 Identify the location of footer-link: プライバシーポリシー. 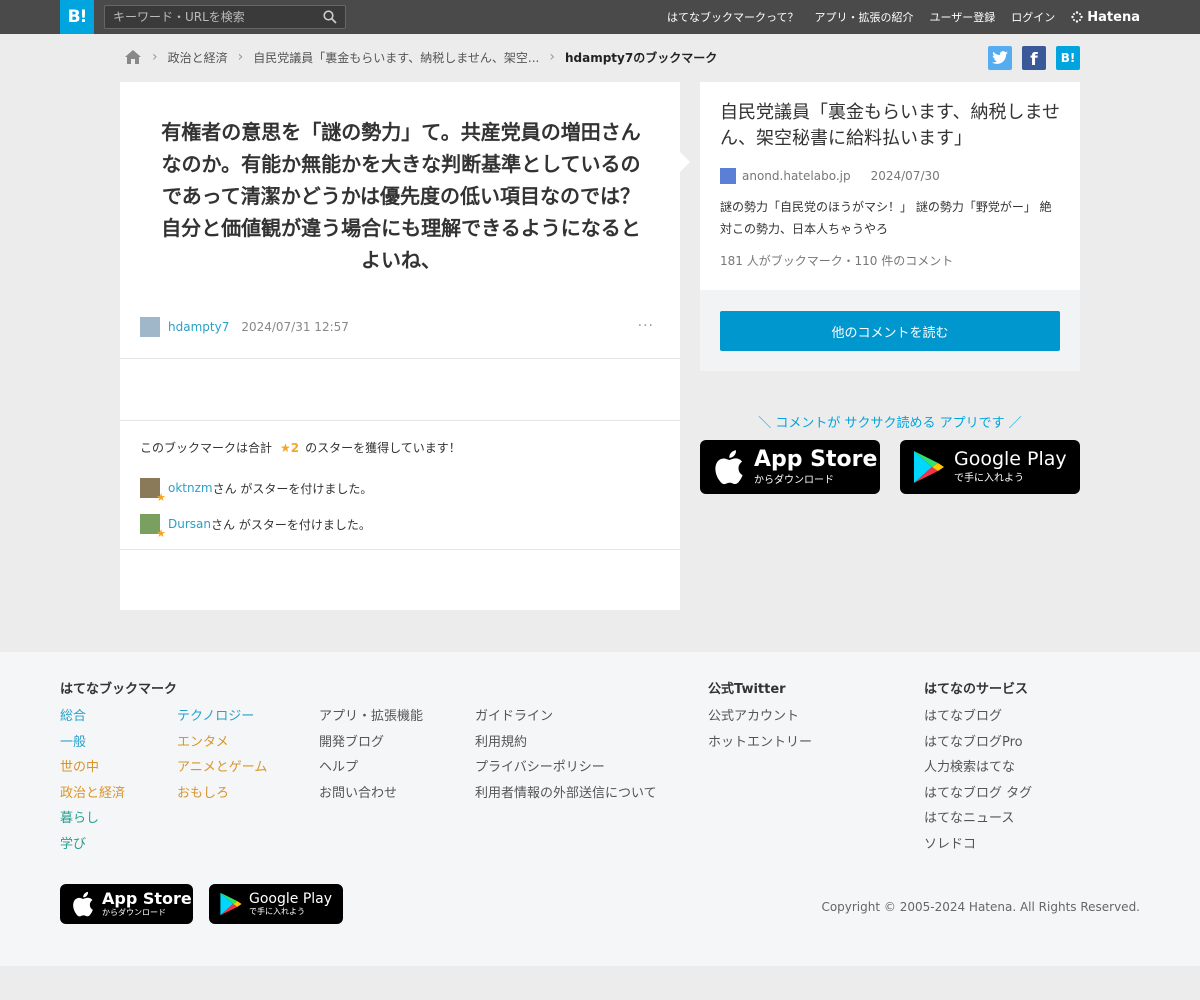
(566, 768).